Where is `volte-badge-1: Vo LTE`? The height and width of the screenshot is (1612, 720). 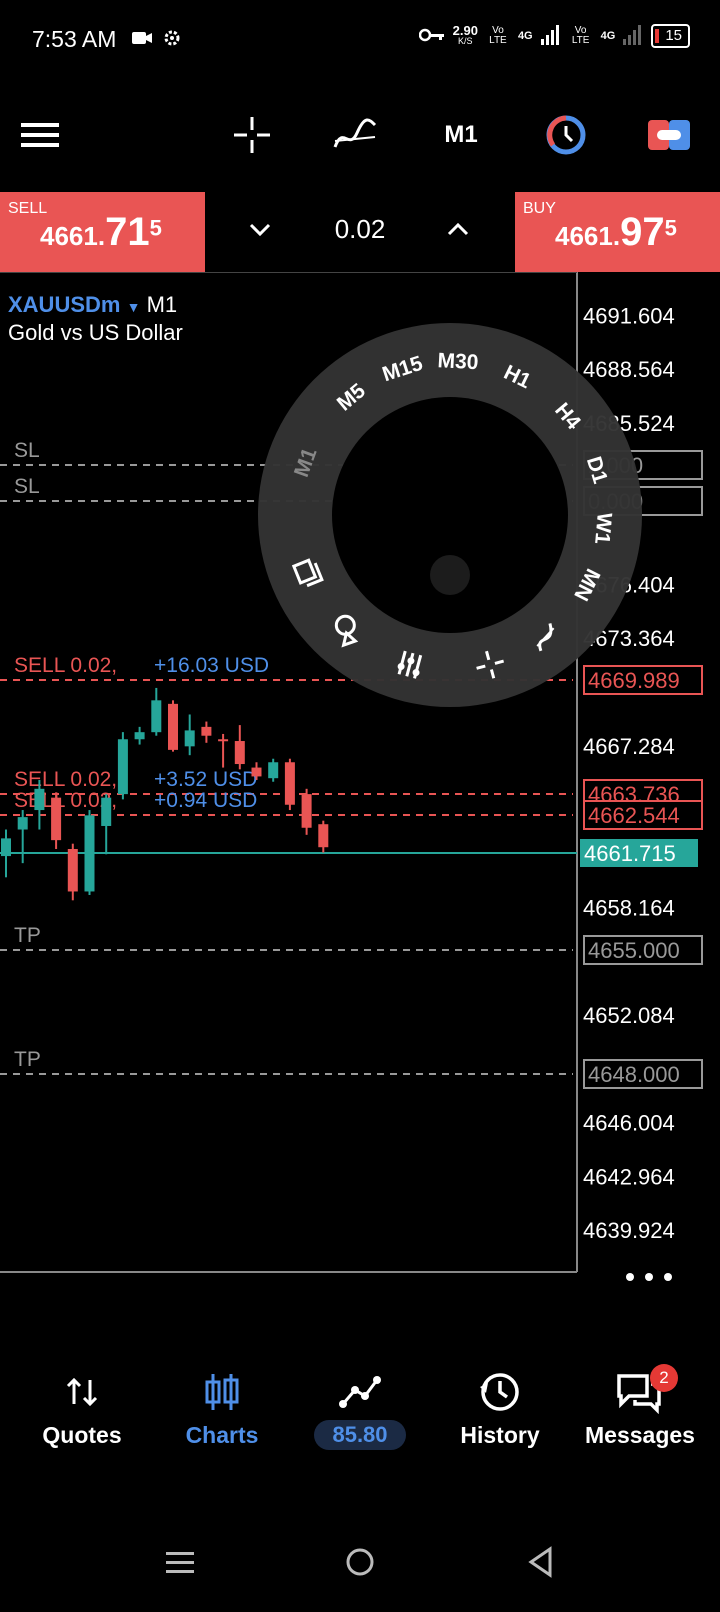
volte-badge-1: Vo LTE is located at coordinates (498, 35).